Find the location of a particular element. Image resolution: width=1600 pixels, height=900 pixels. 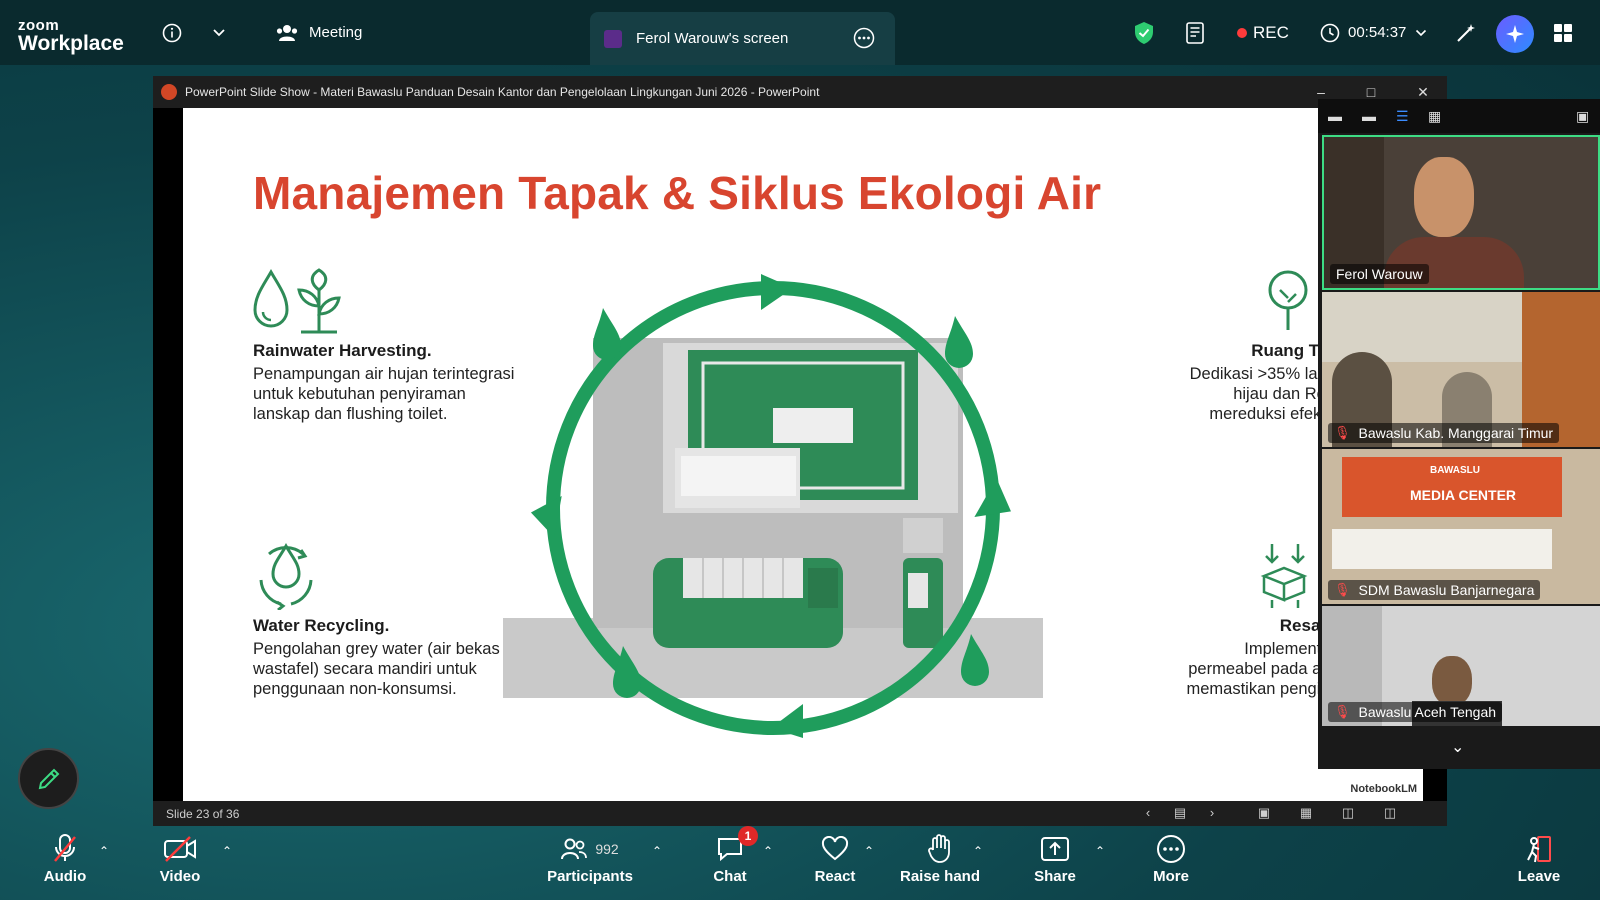

participants-options-caret-icon: ⌃ is located at coordinates (657, 851).